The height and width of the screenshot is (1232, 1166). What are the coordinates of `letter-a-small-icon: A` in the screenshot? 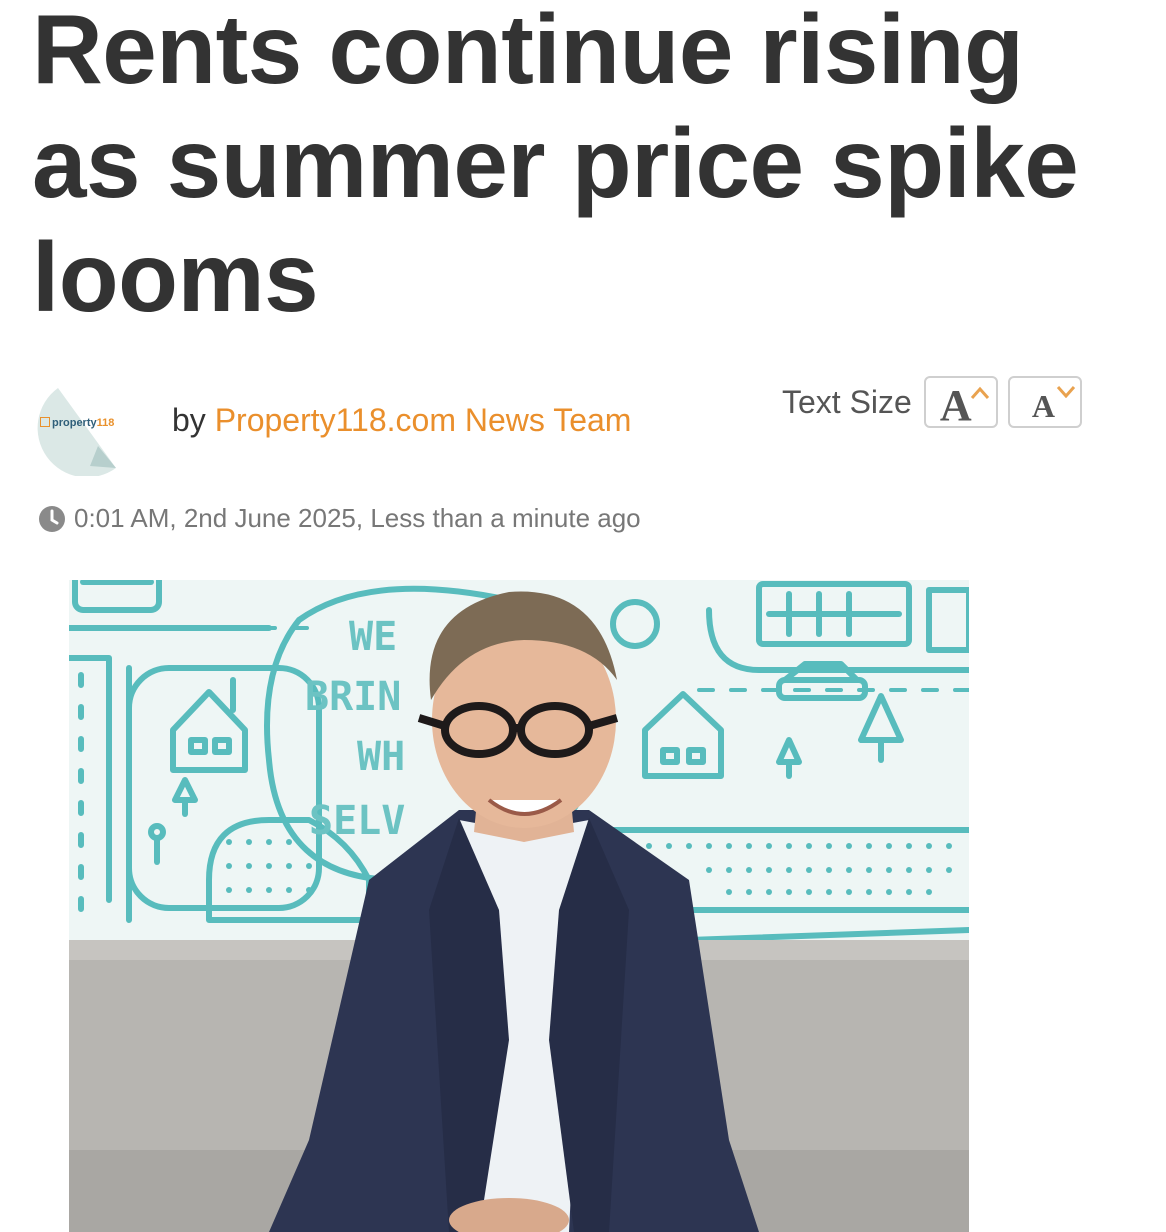 It's located at (1043, 406).